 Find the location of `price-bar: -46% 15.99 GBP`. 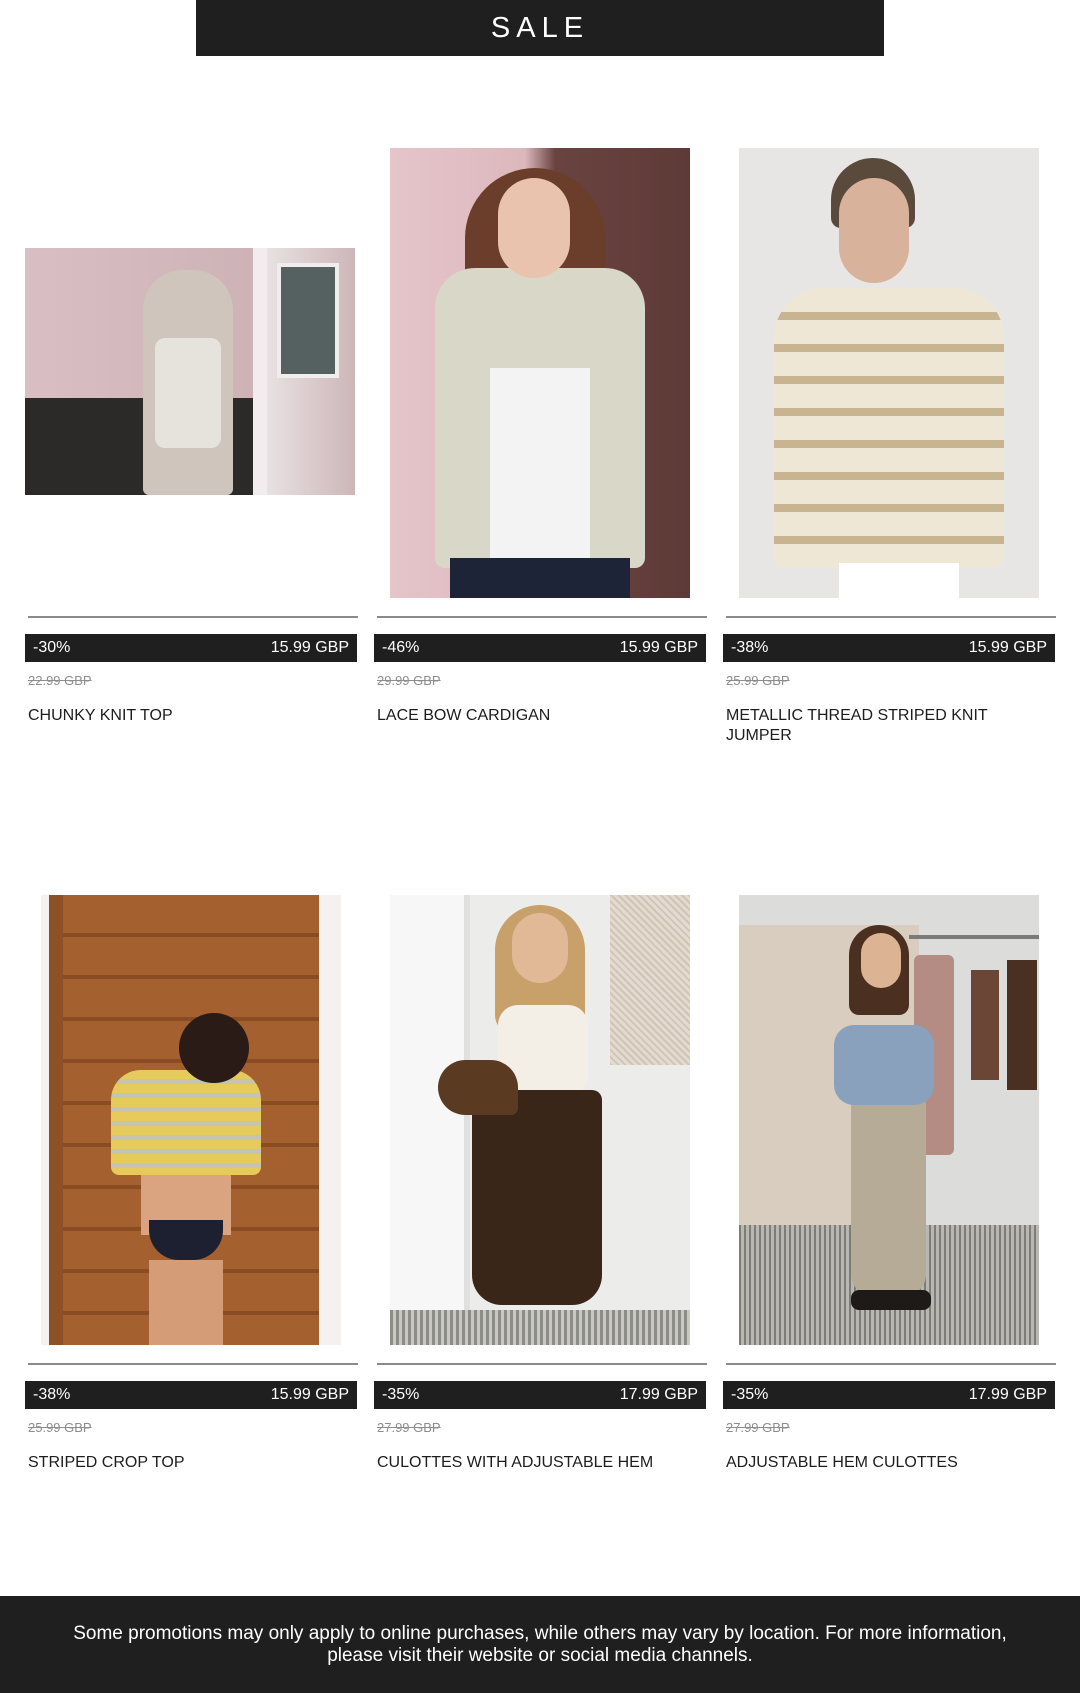

price-bar: -46% 15.99 GBP is located at coordinates (540, 648).